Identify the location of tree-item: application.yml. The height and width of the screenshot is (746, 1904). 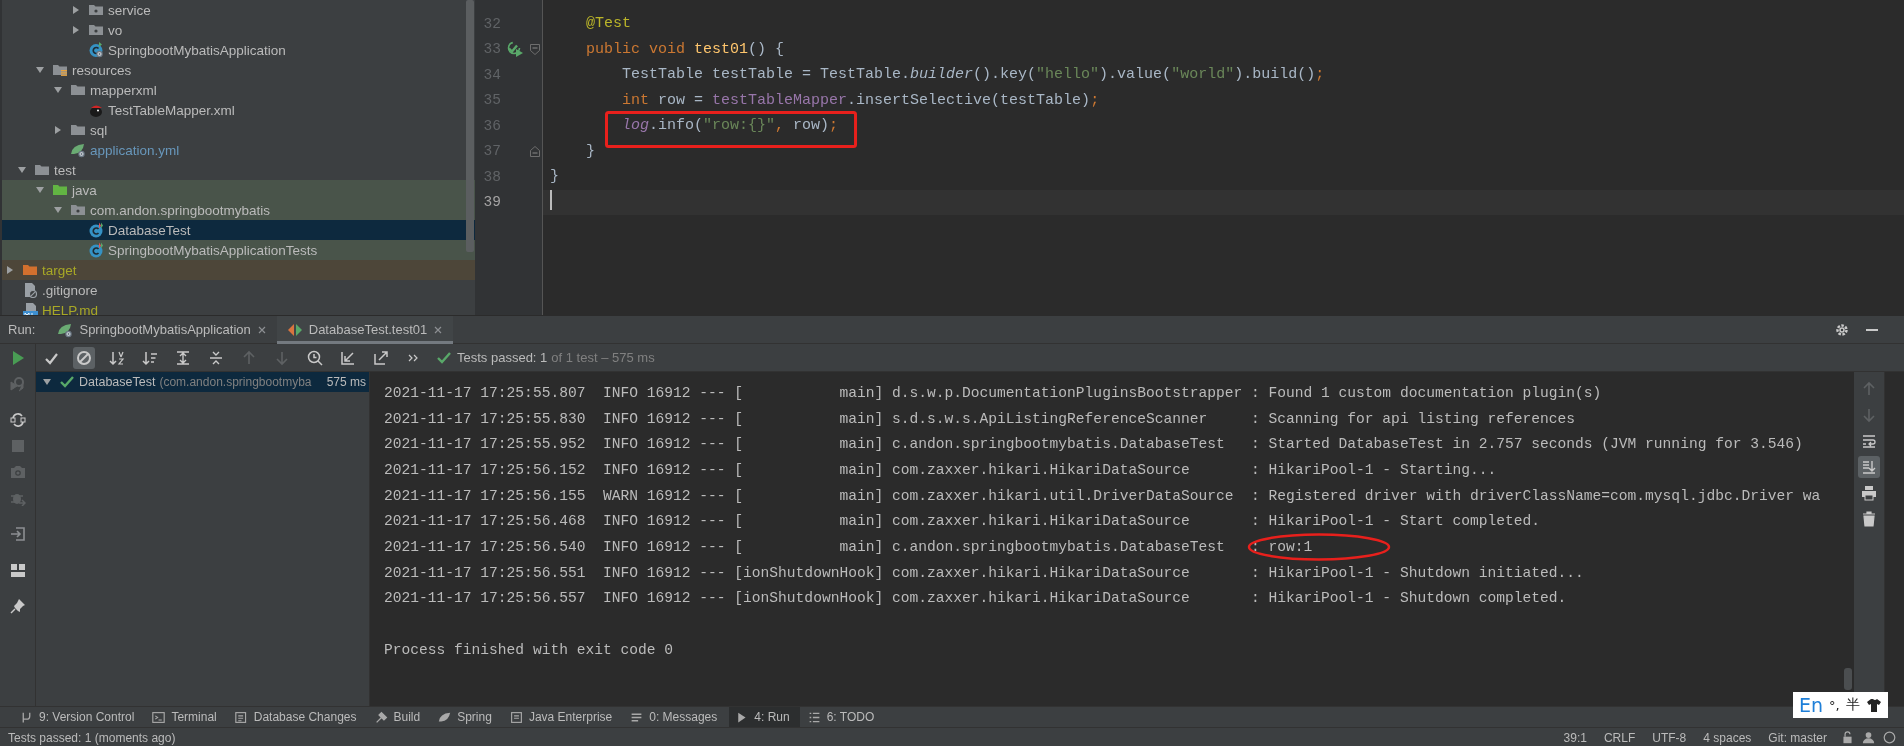
(238, 150).